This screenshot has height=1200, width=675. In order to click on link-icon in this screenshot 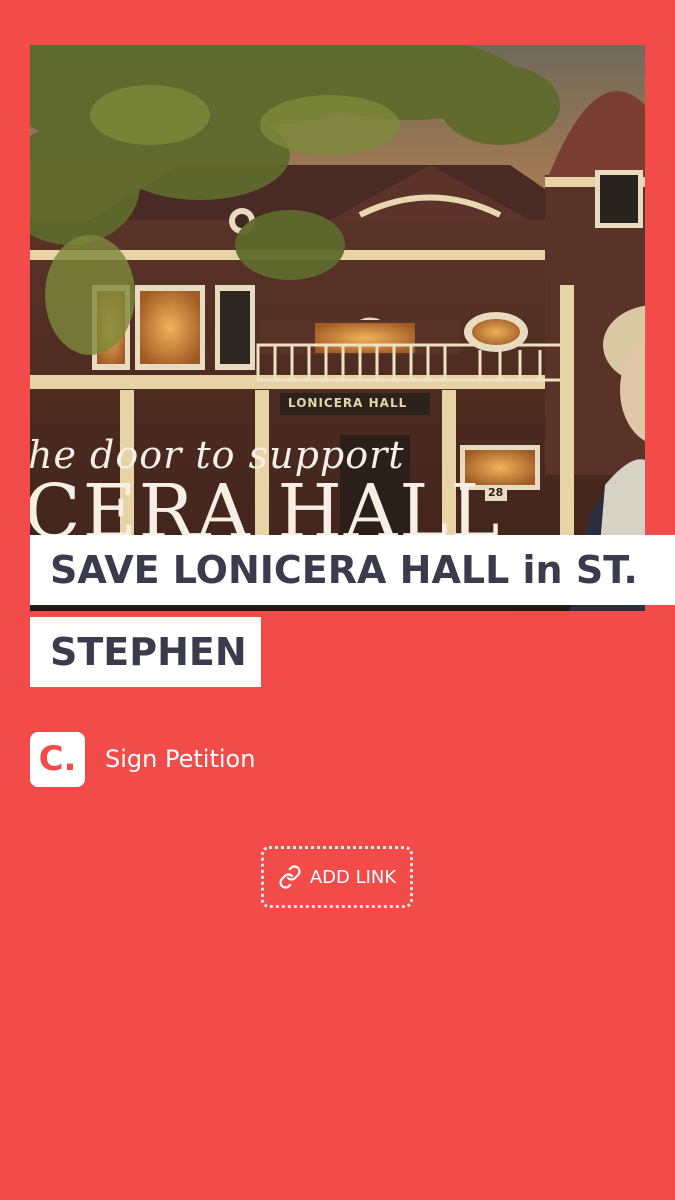, I will do `click(290, 877)`.